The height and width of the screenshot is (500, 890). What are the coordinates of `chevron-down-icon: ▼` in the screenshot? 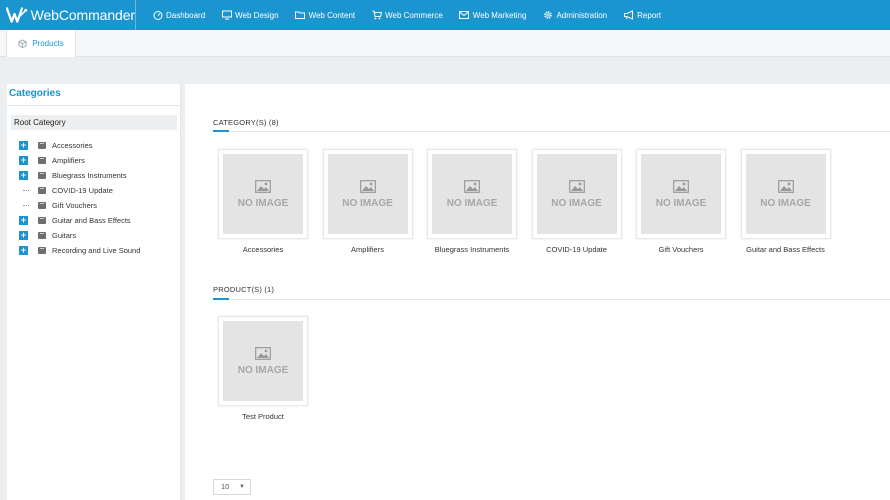 It's located at (242, 487).